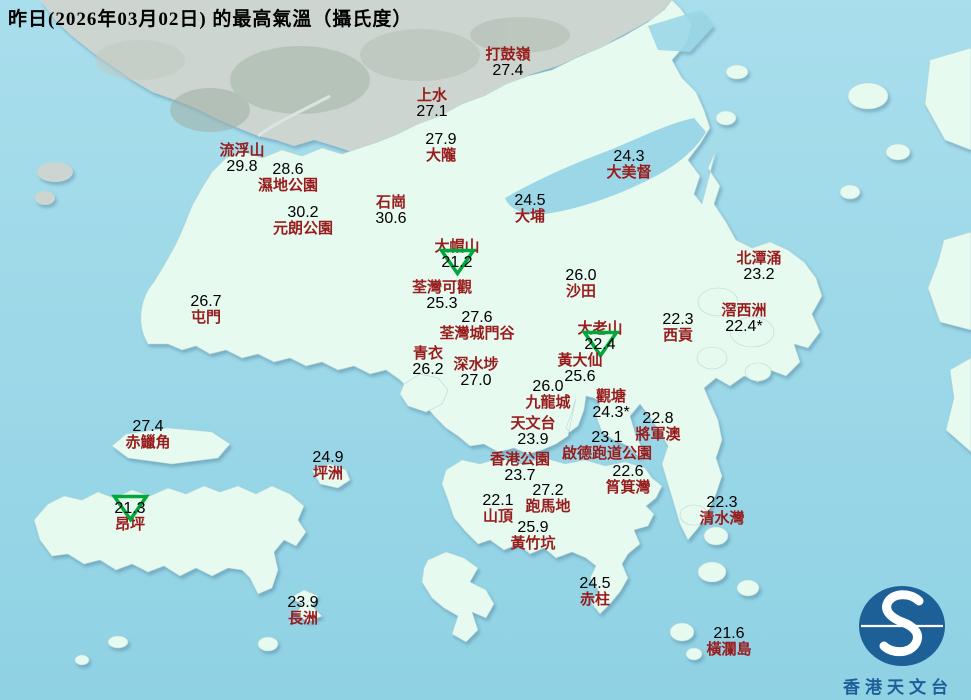 Image resolution: width=971 pixels, height=700 pixels. I want to click on station-label: 23.9 長洲, so click(303, 611).